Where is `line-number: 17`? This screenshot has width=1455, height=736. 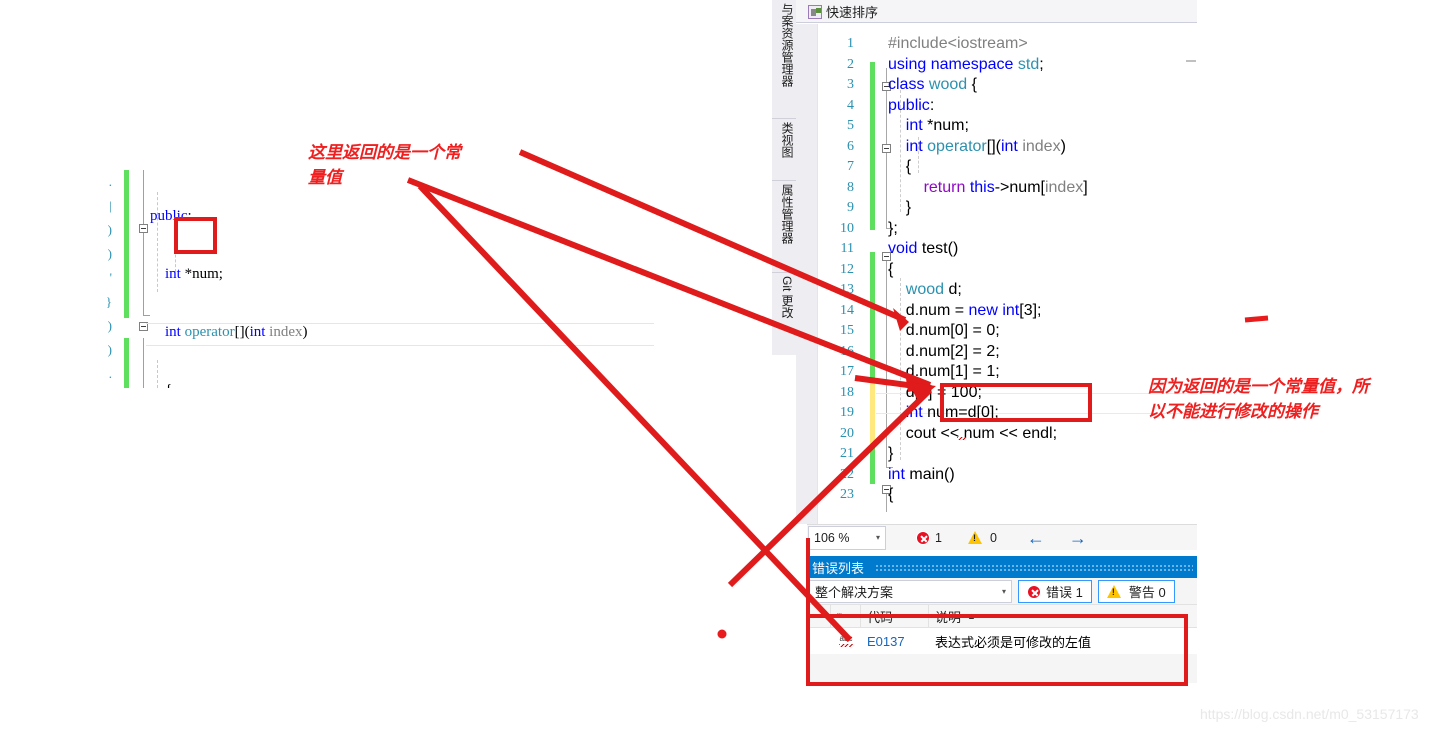
line-number: 17 is located at coordinates (847, 371).